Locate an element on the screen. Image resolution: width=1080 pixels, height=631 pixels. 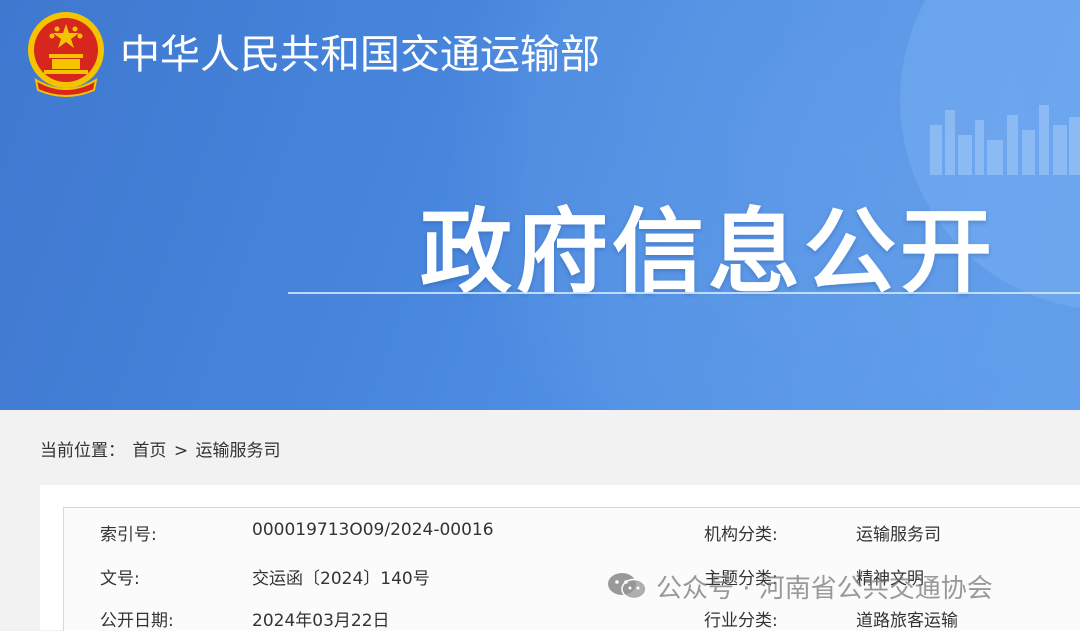
industry-category-label: 行业分类: is located at coordinates (741, 621).